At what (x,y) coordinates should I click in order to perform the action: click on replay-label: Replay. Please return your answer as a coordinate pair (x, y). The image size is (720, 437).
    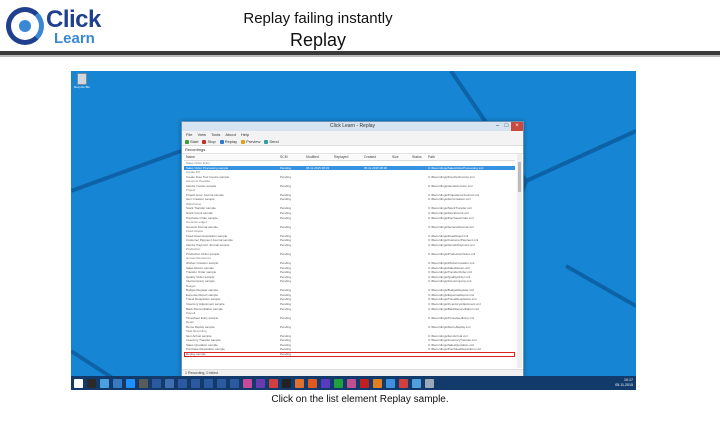
    Looking at the image, I should click on (231, 141).